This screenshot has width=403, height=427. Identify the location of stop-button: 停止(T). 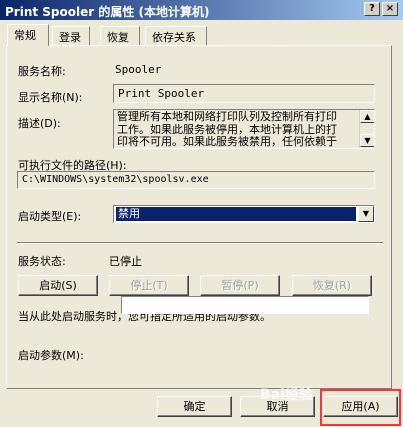
(149, 285).